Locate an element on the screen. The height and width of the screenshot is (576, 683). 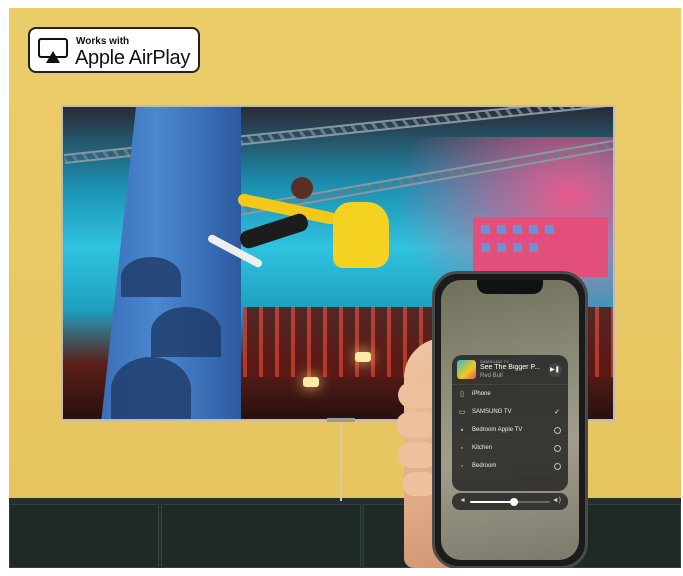
device-row-samsung-tv: ▭ SAMSUNG TV ✓ is located at coordinates (510, 413).